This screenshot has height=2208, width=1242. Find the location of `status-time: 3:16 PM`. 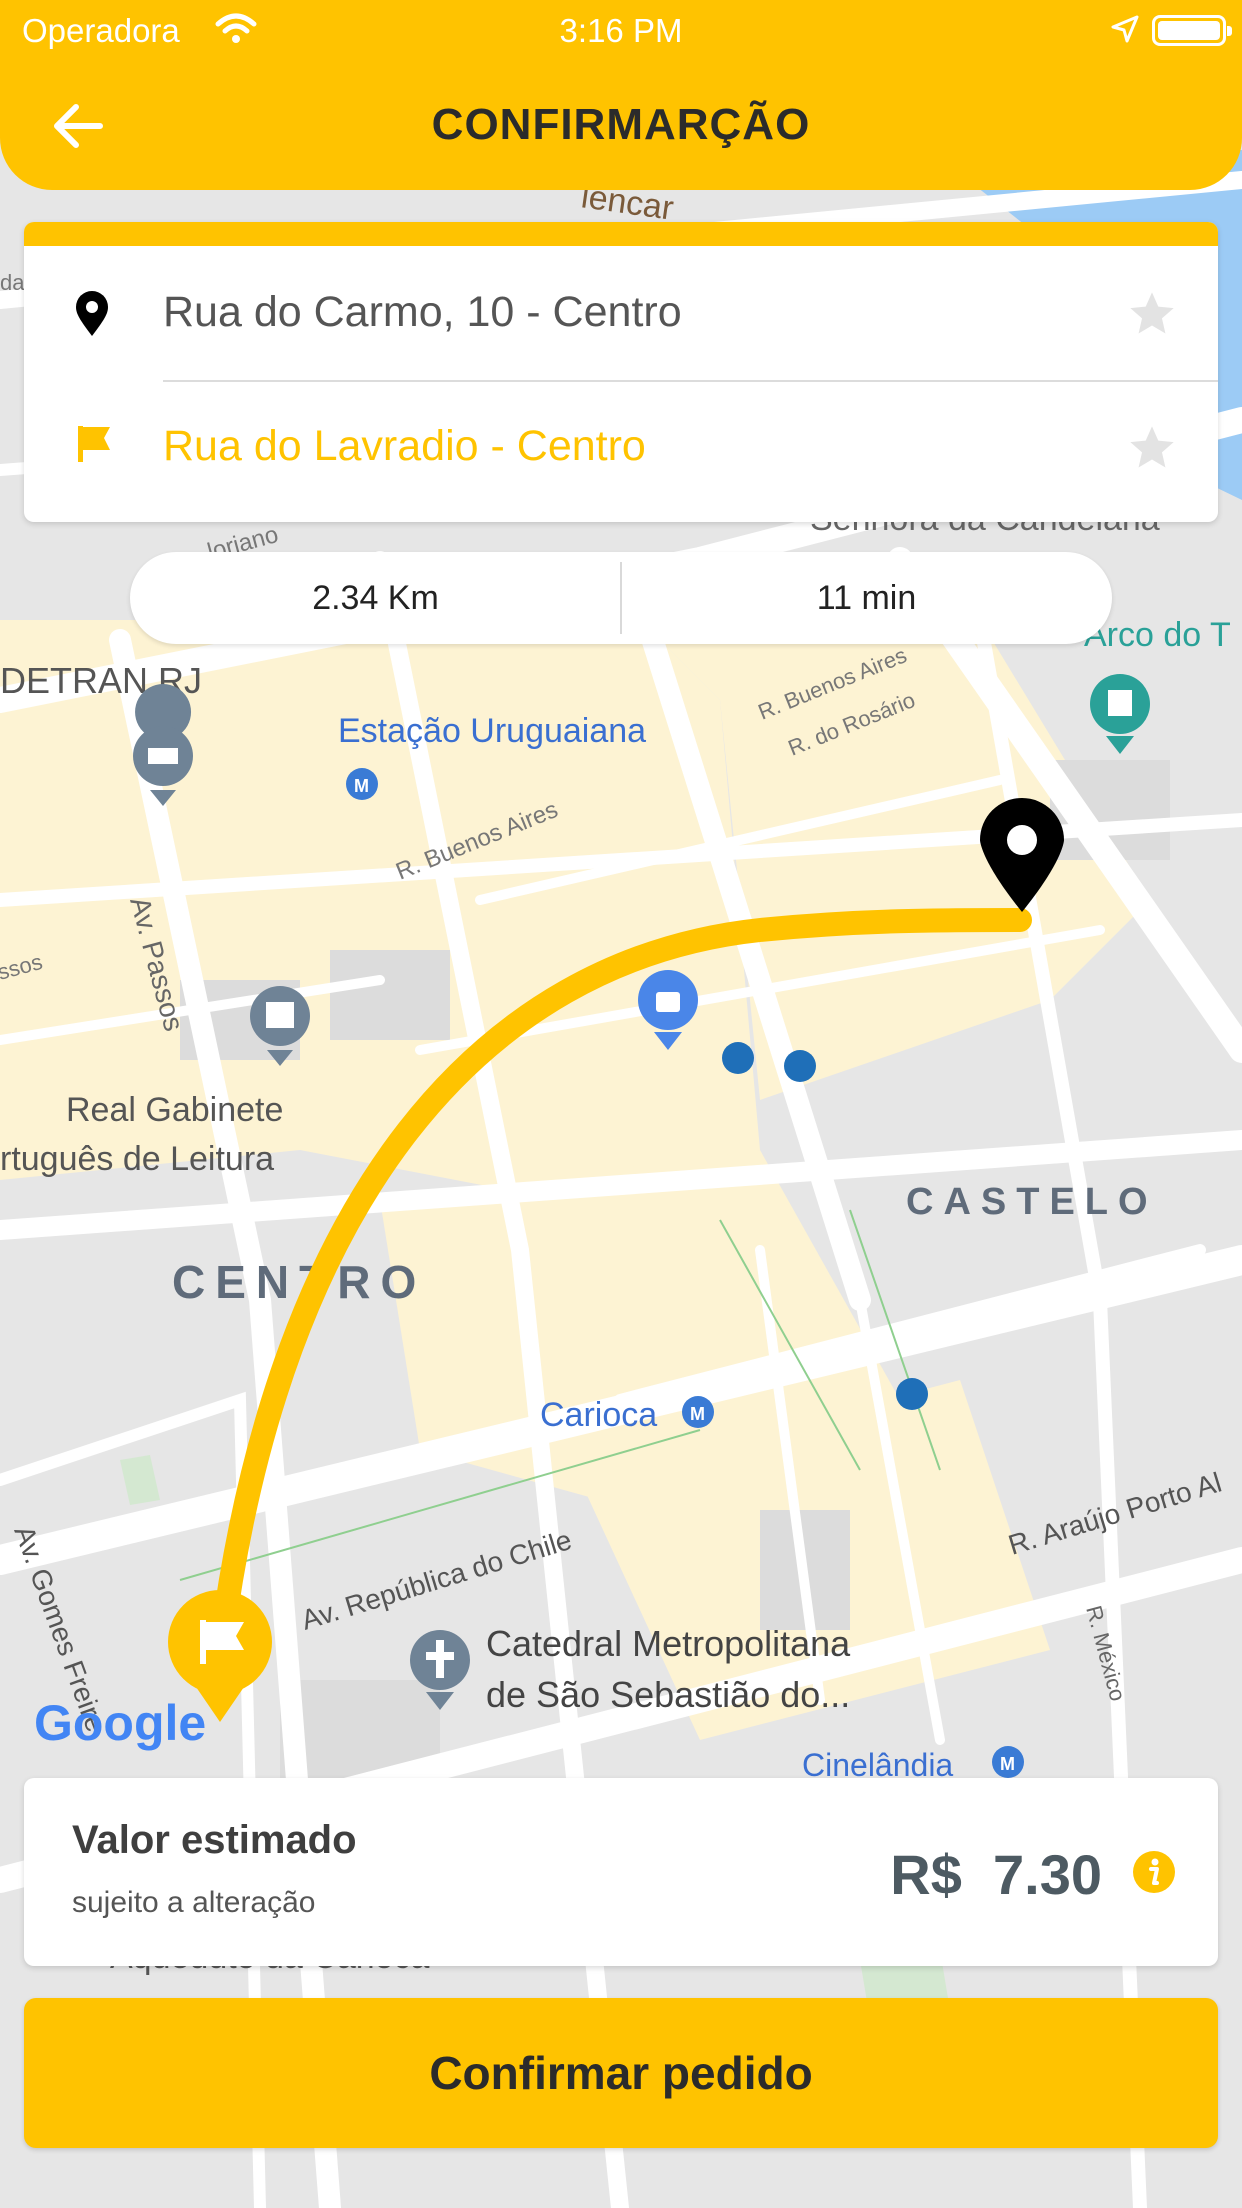

status-time: 3:16 PM is located at coordinates (621, 30).